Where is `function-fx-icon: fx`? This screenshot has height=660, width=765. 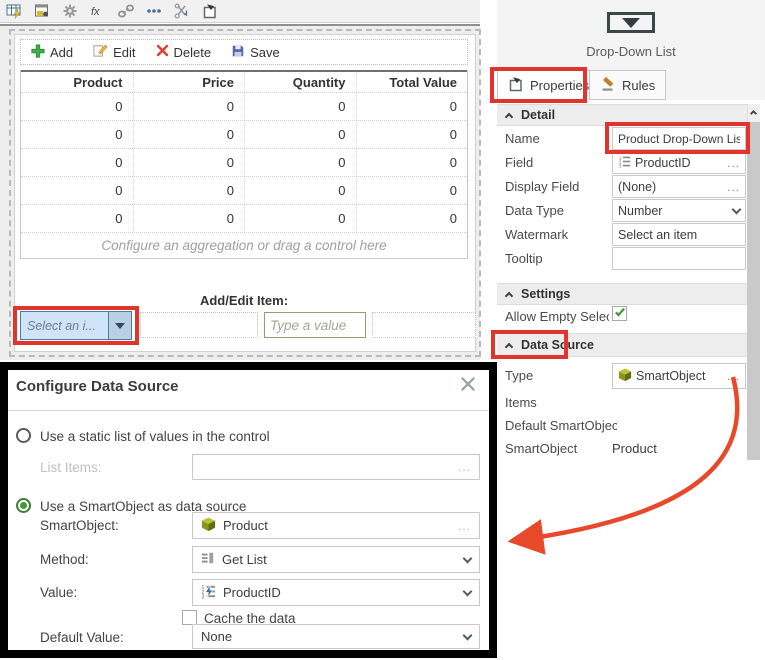
function-fx-icon: fx is located at coordinates (97, 11).